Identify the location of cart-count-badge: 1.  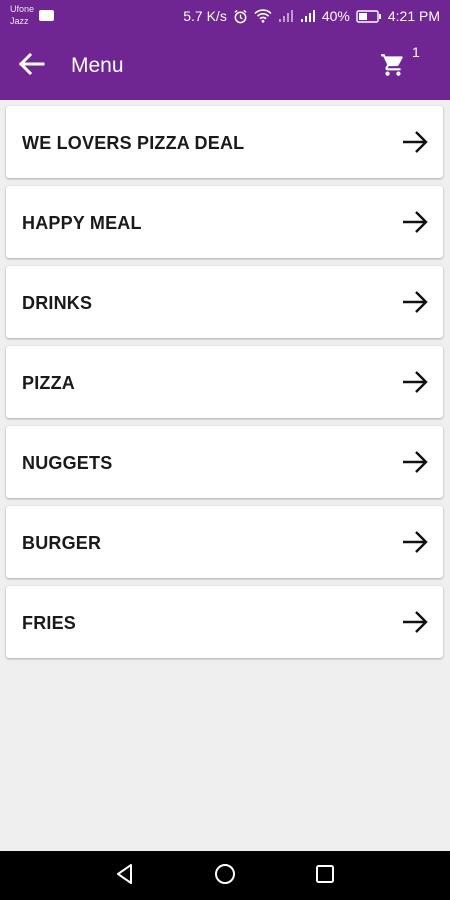
(416, 52).